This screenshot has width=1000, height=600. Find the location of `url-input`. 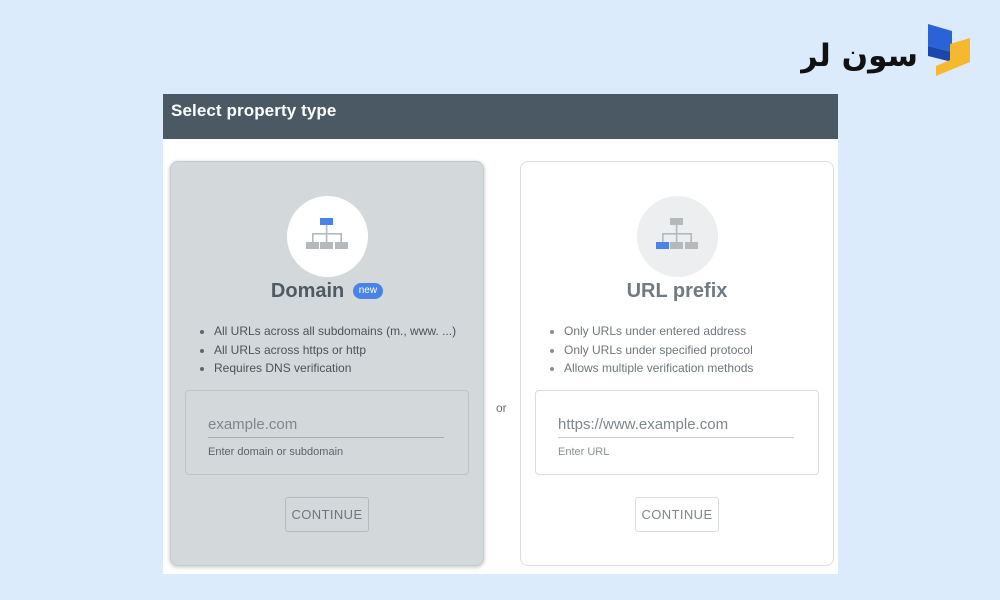

url-input is located at coordinates (676, 424).